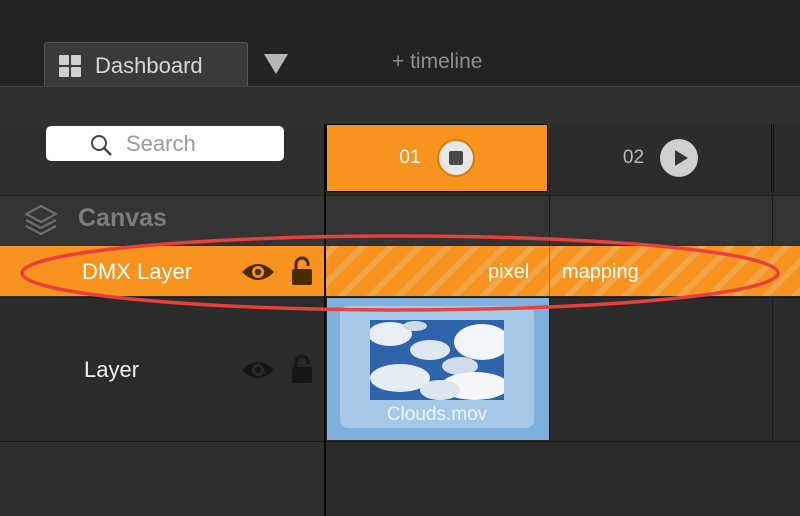  What do you see at coordinates (600, 272) in the screenshot?
I see `clip-text-mapping: mapping` at bounding box center [600, 272].